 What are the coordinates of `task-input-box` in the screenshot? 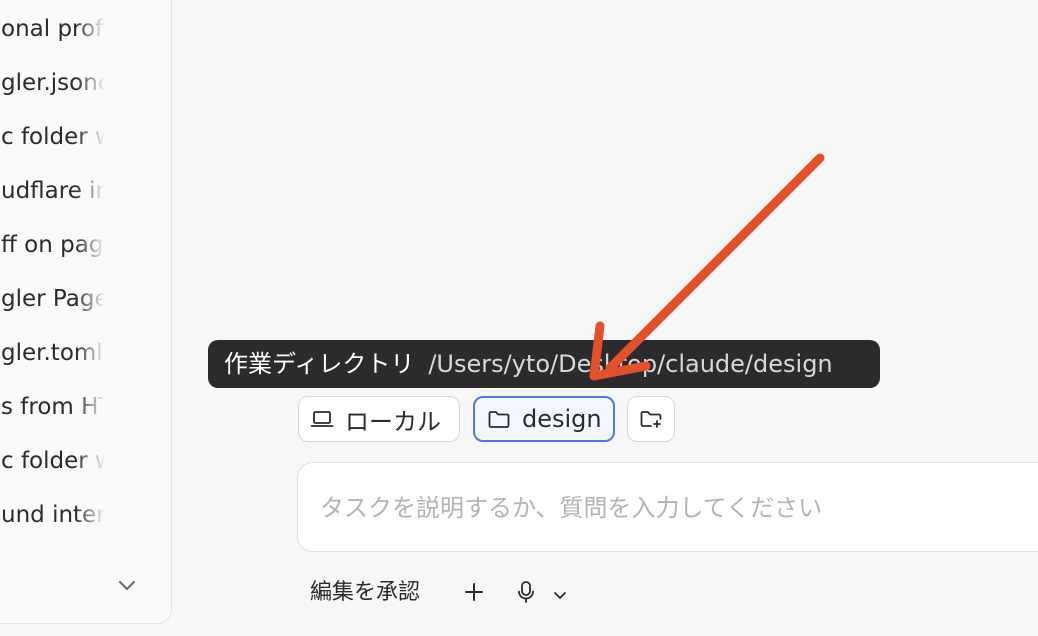 It's located at (667, 507).